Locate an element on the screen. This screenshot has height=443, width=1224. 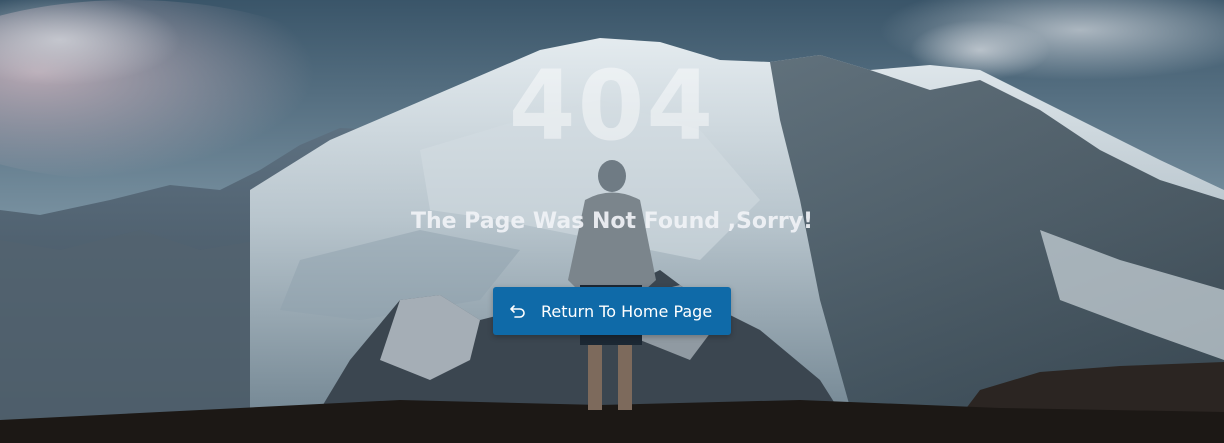
error-message: The Page Was Not Found ,Sorry! is located at coordinates (612, 221).